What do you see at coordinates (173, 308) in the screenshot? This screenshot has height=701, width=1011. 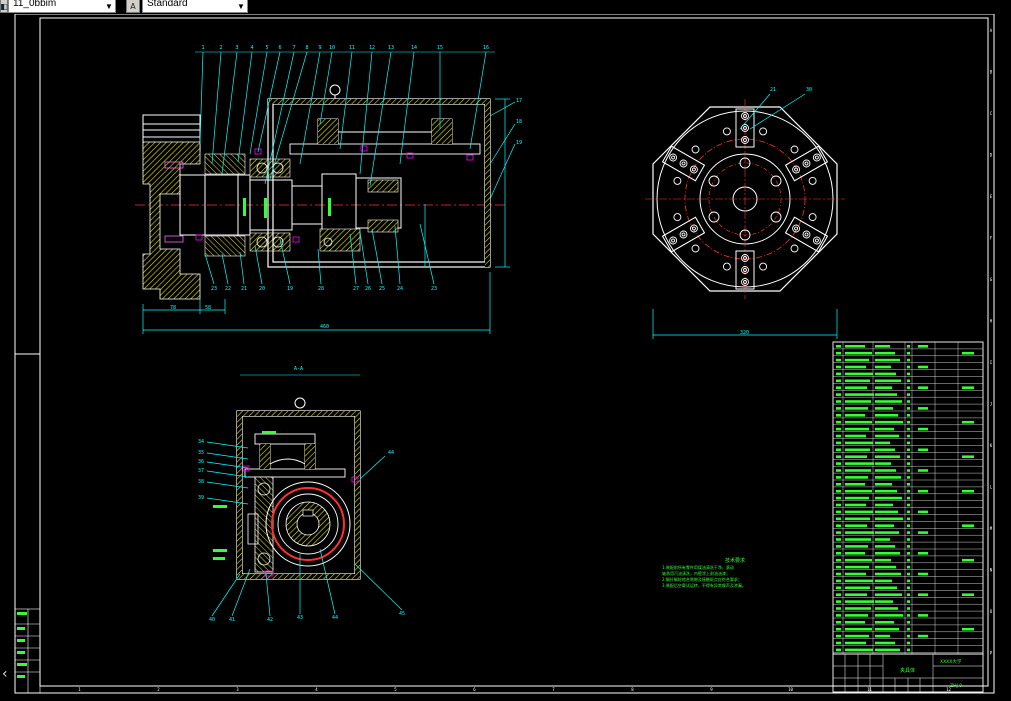 I see `dim-left: 78` at bounding box center [173, 308].